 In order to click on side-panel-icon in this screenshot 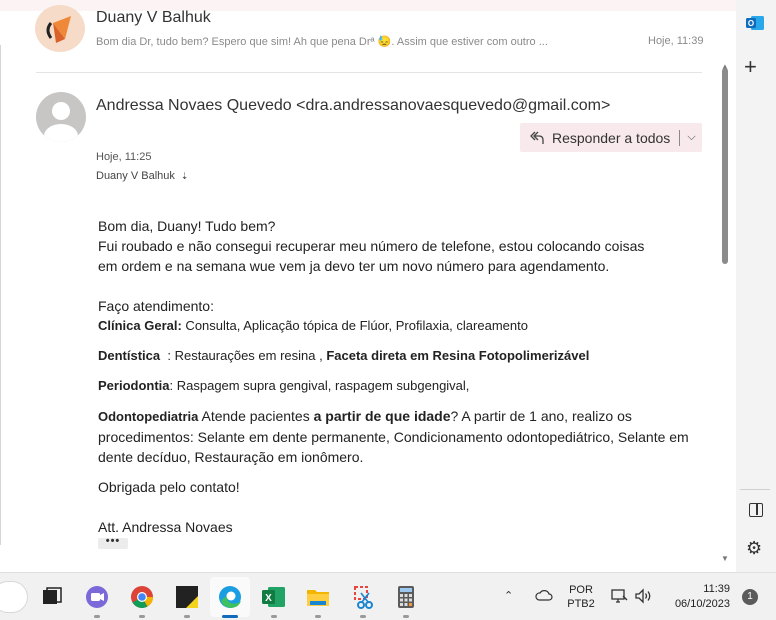, I will do `click(756, 510)`.